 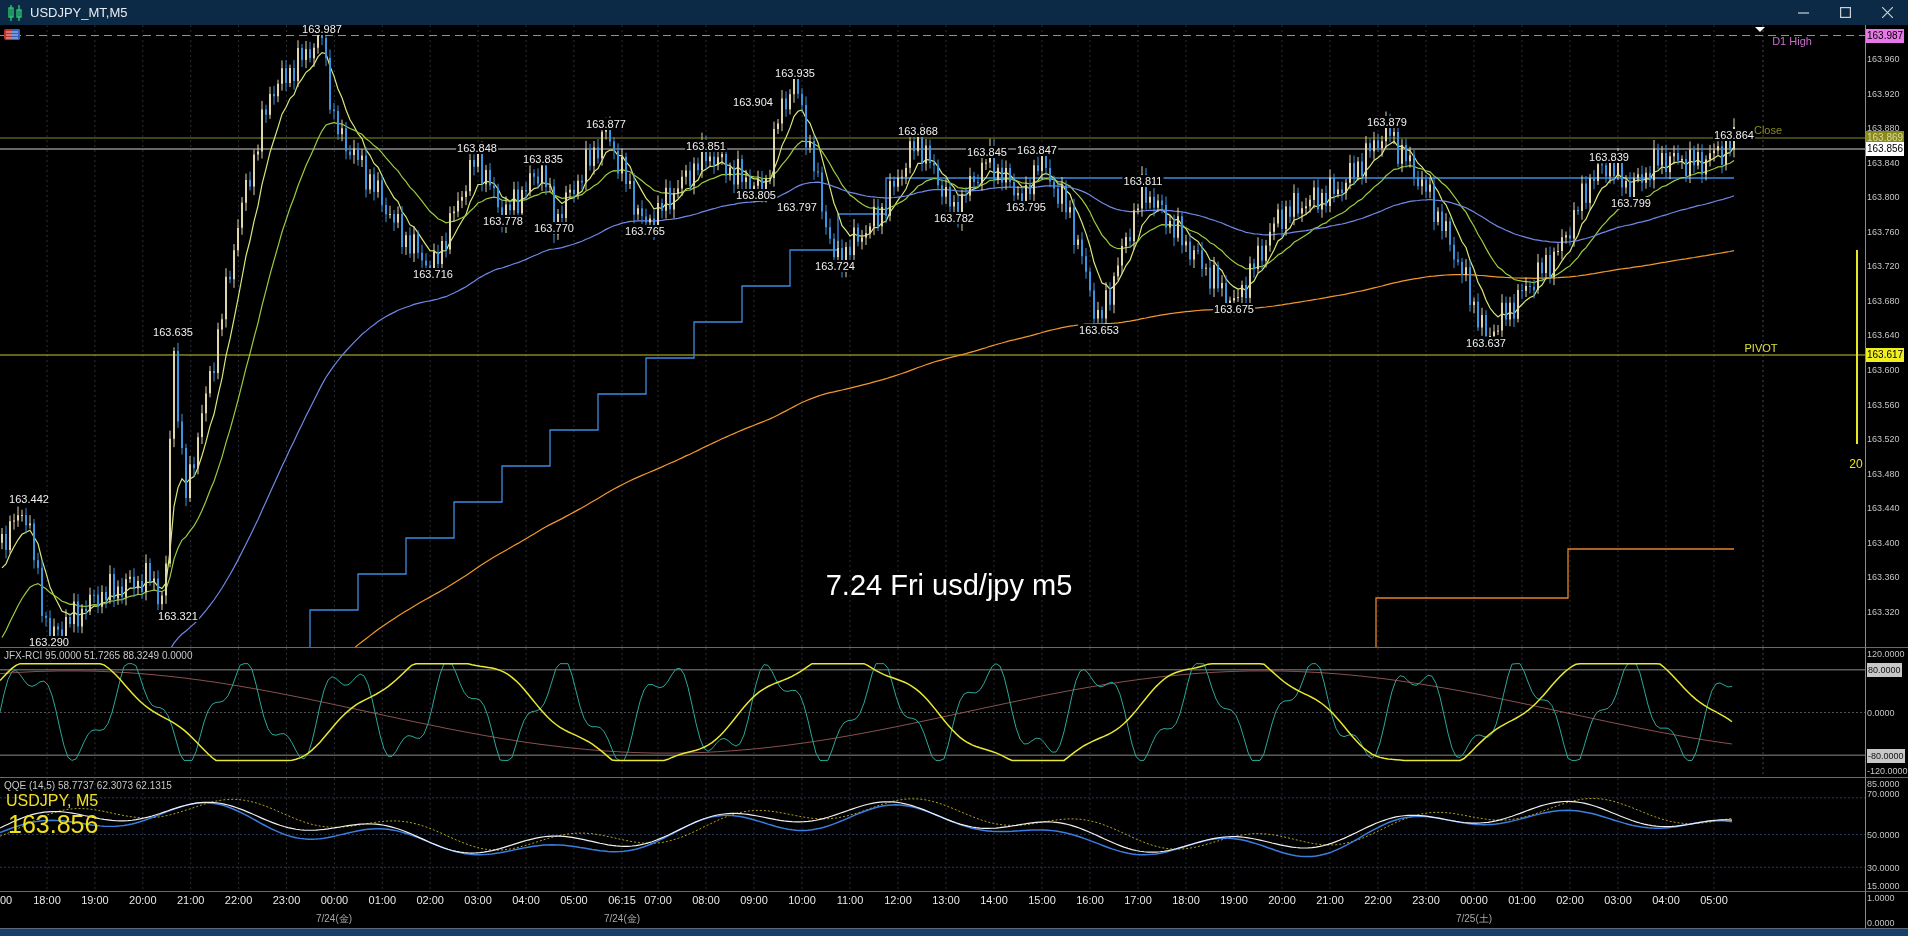 What do you see at coordinates (658, 900) in the screenshot?
I see `time-label: 07:00` at bounding box center [658, 900].